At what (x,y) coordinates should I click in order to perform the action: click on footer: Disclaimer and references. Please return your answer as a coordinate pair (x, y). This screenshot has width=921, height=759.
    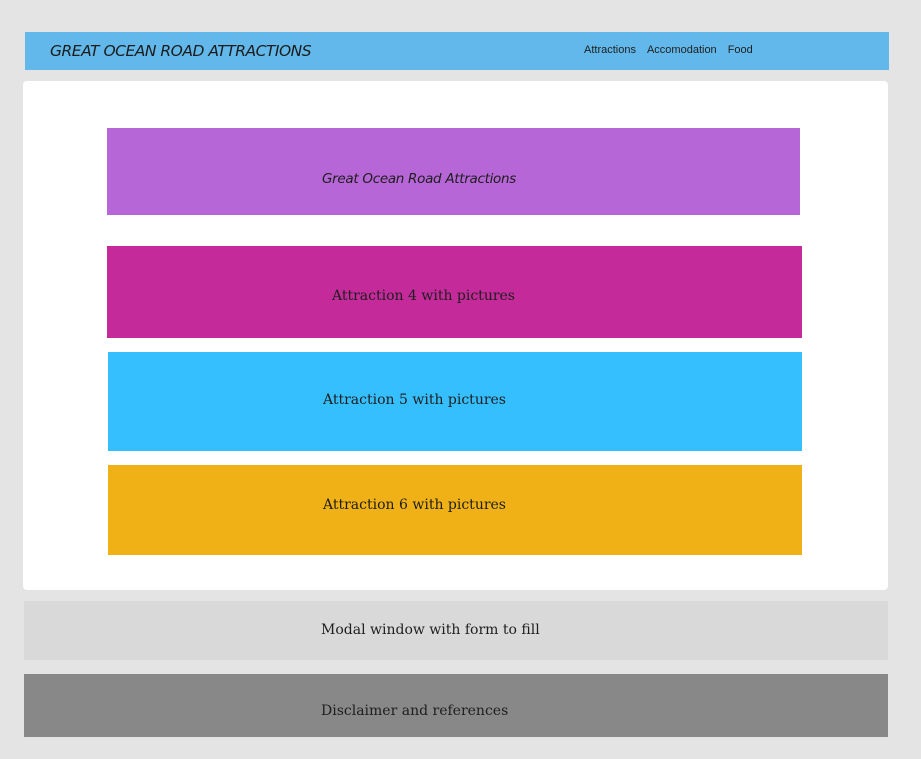
    Looking at the image, I should click on (456, 705).